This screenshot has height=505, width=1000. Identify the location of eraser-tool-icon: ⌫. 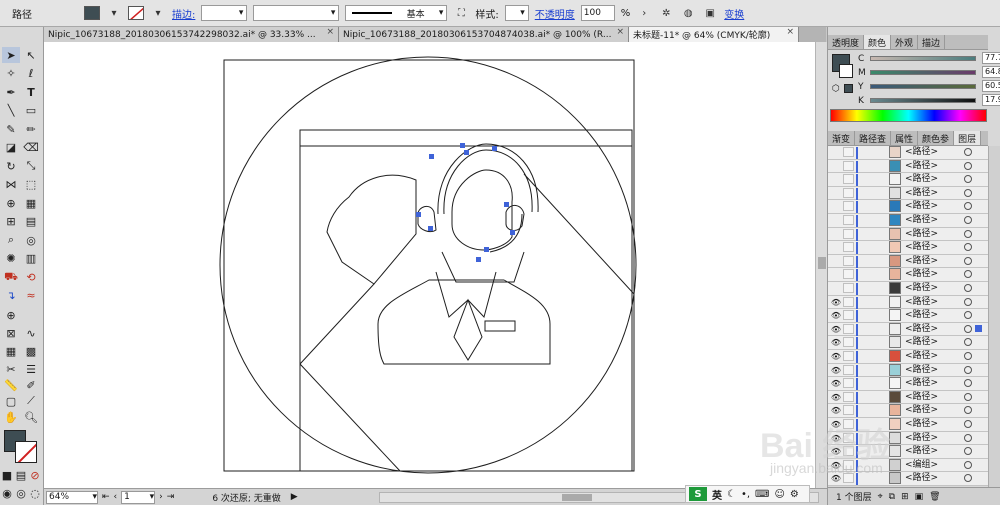
(31, 147).